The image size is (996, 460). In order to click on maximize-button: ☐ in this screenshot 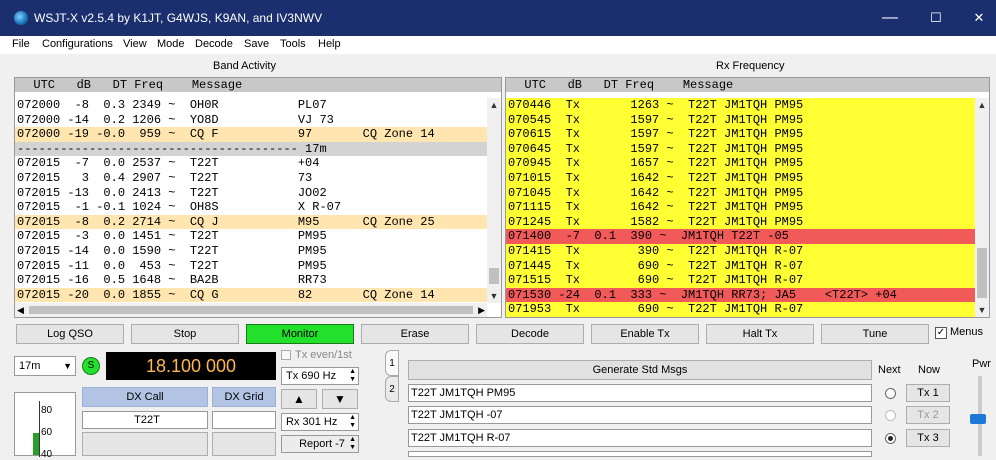, I will do `click(936, 18)`.